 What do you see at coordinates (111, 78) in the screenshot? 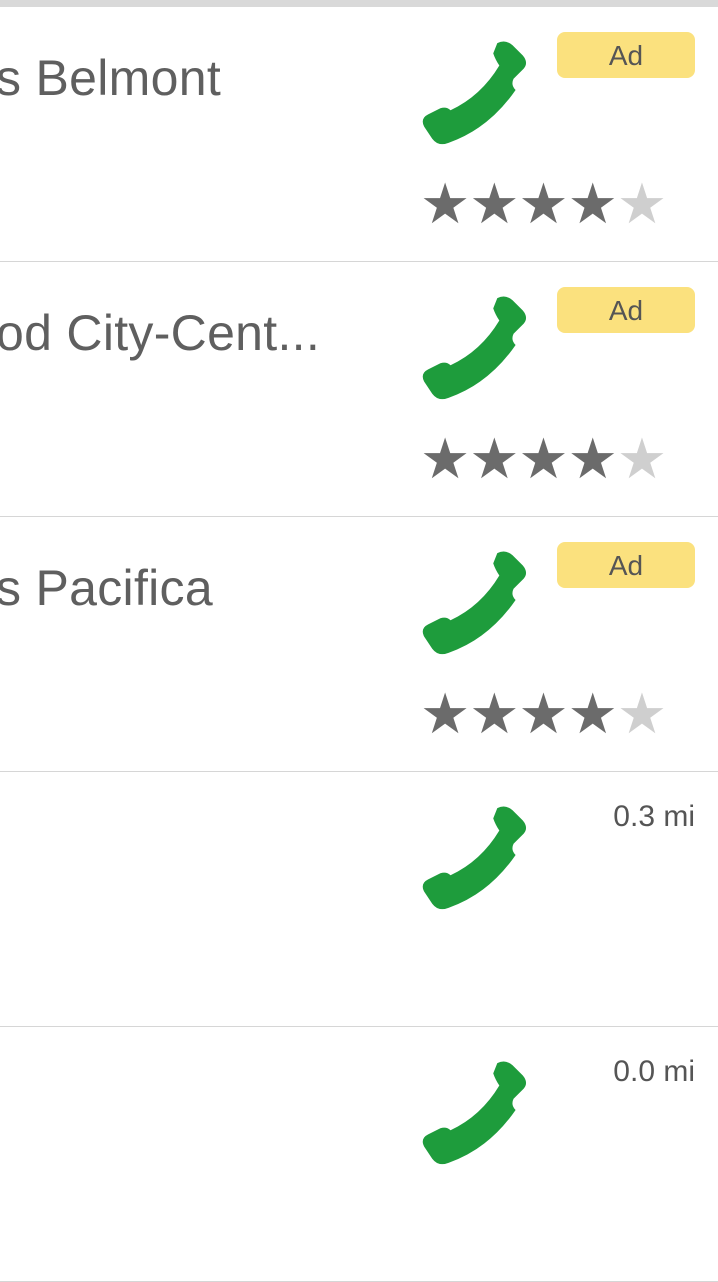
I see `listing-title: s Belmont` at bounding box center [111, 78].